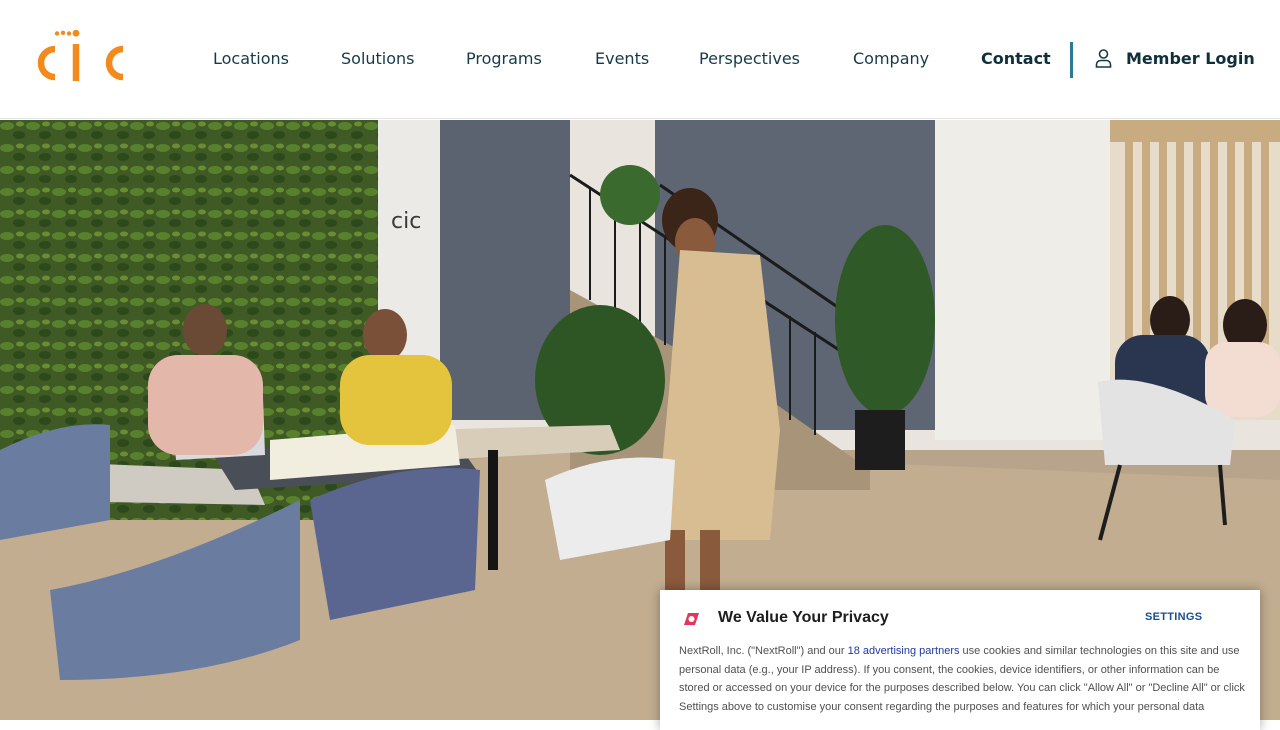 The height and width of the screenshot is (730, 1280). I want to click on cookie-text-before-link: NextRoll, Inc. ("NextRoll") and our, so click(763, 651).